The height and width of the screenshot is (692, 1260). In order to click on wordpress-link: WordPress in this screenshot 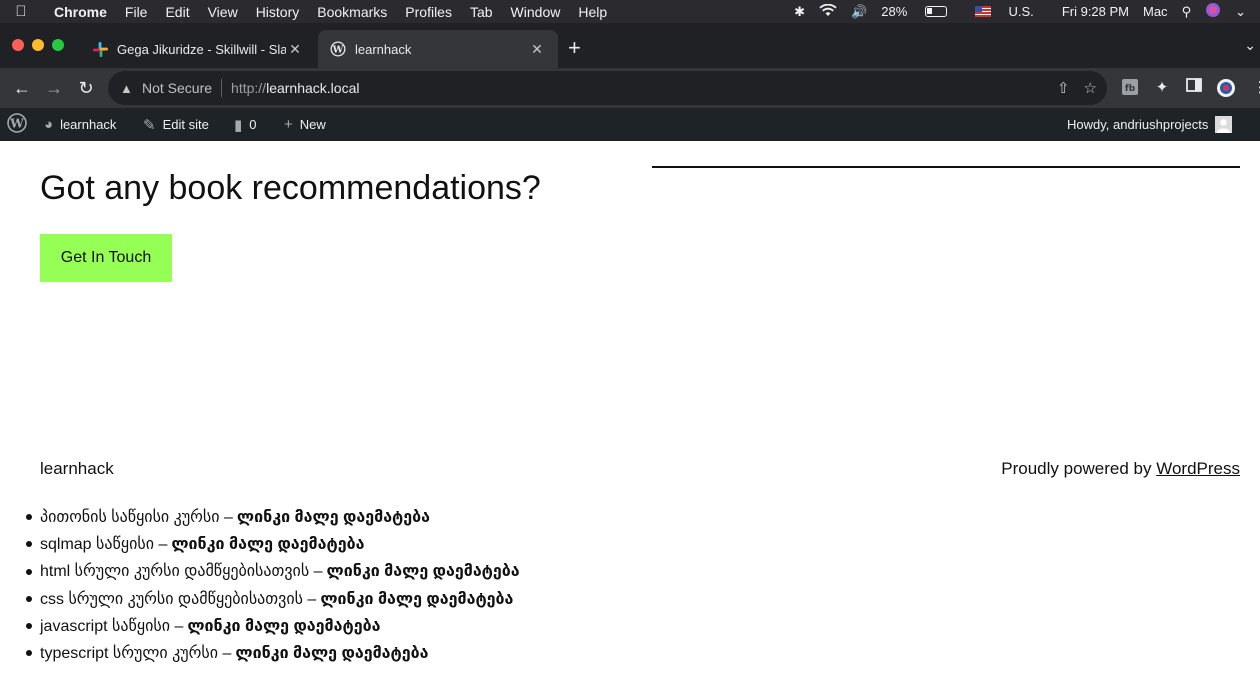, I will do `click(1198, 468)`.